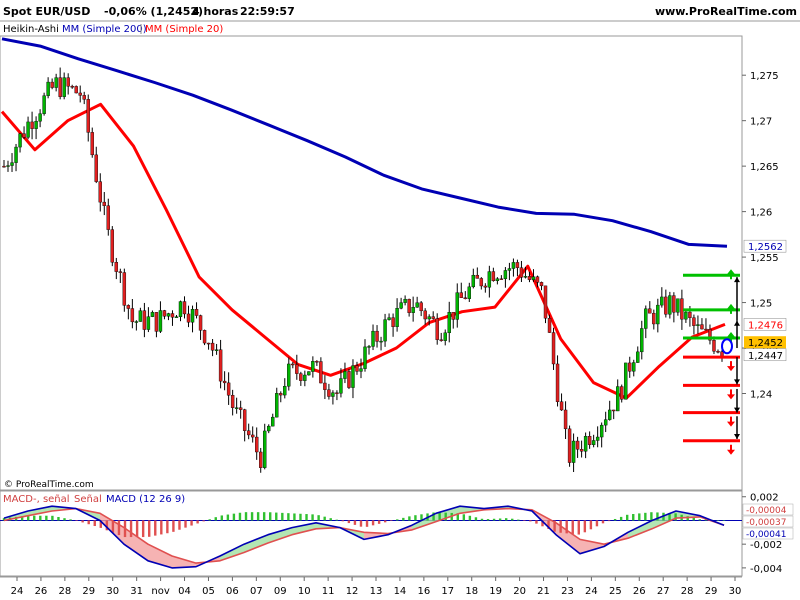 This screenshot has width=800, height=600. Describe the element at coordinates (615, 591) in the screenshot. I see `time-tick-label: 25` at that location.